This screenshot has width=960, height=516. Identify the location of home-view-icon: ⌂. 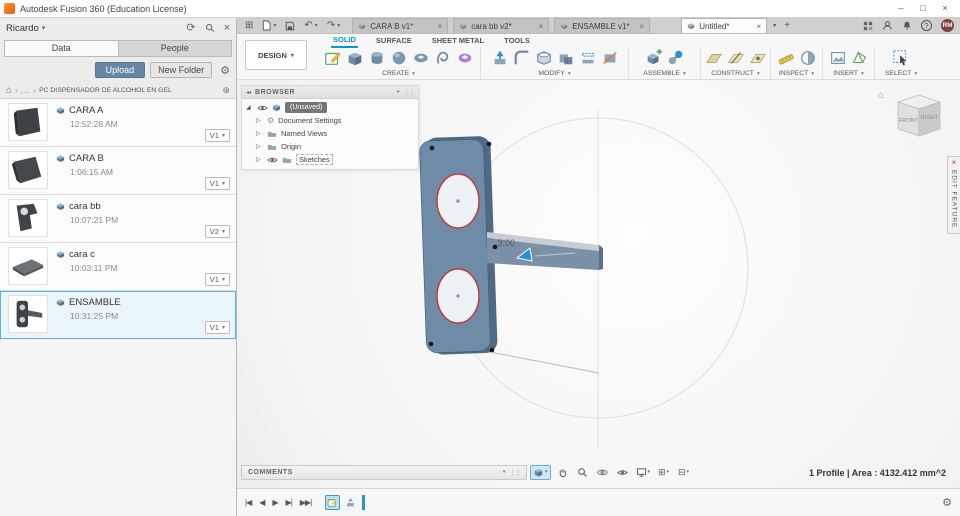
(881, 95).